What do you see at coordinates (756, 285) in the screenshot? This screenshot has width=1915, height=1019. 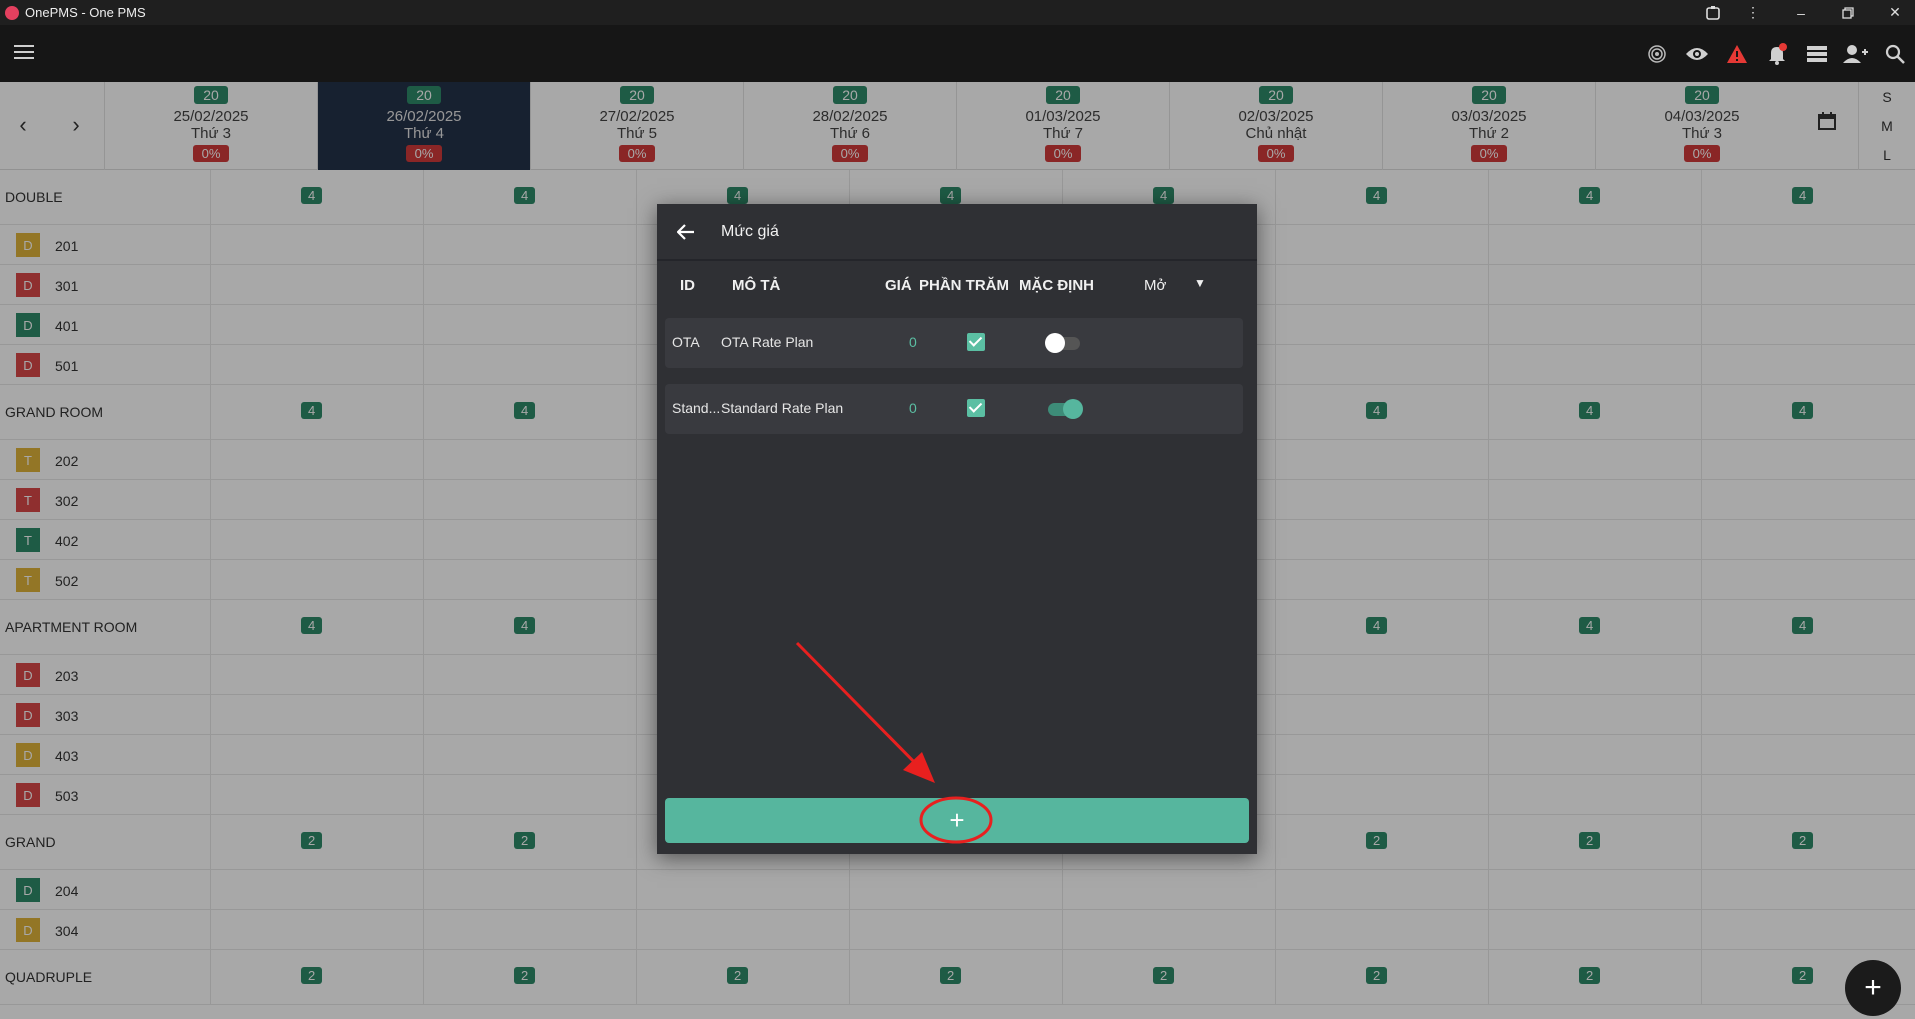 I see `col-desc: MÔ TẢ` at bounding box center [756, 285].